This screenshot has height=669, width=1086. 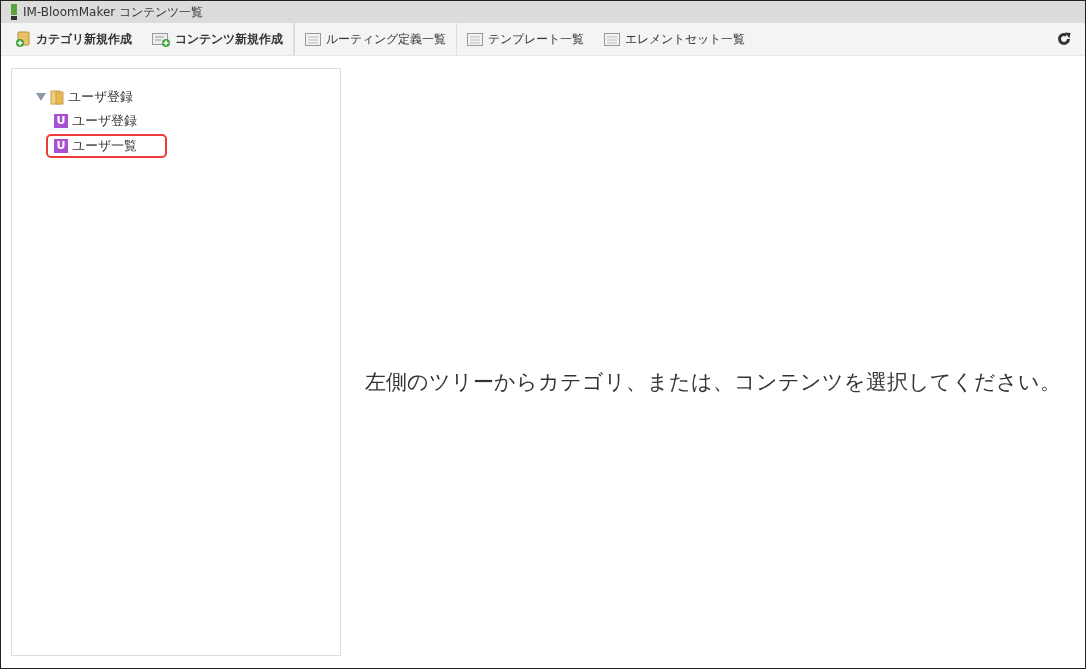 What do you see at coordinates (1064, 39) in the screenshot?
I see `refresh-icon` at bounding box center [1064, 39].